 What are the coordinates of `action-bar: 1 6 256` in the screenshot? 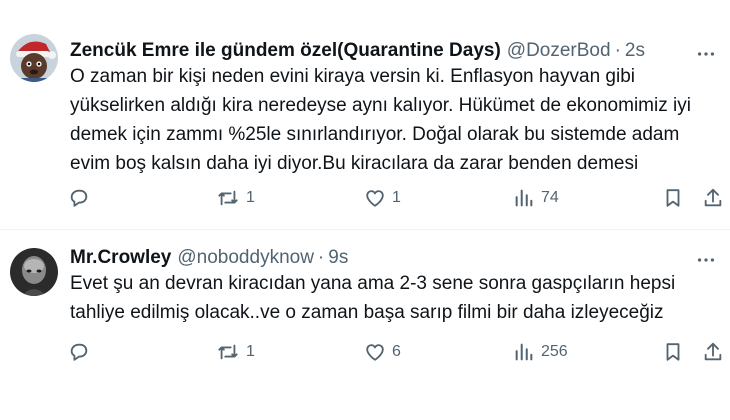 It's located at (365, 352).